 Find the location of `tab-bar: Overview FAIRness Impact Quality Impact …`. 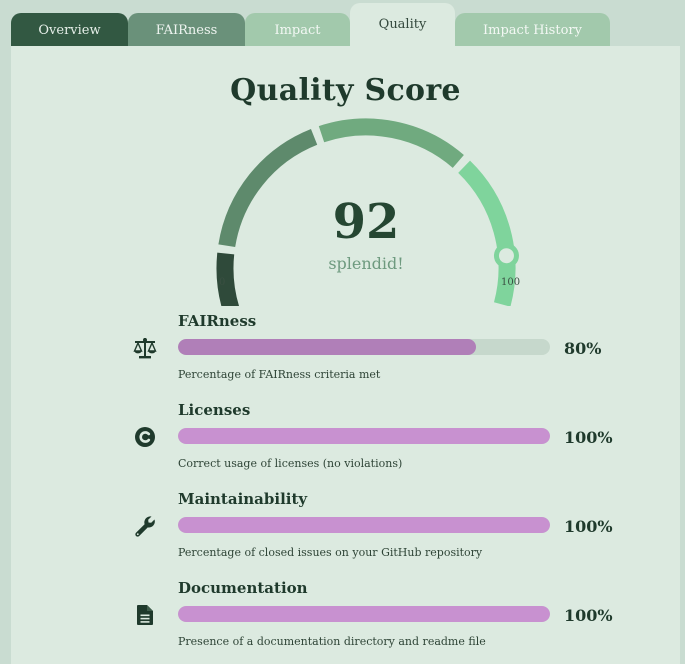

tab-bar: Overview FAIRness Impact Quality Impact … is located at coordinates (342, 23).